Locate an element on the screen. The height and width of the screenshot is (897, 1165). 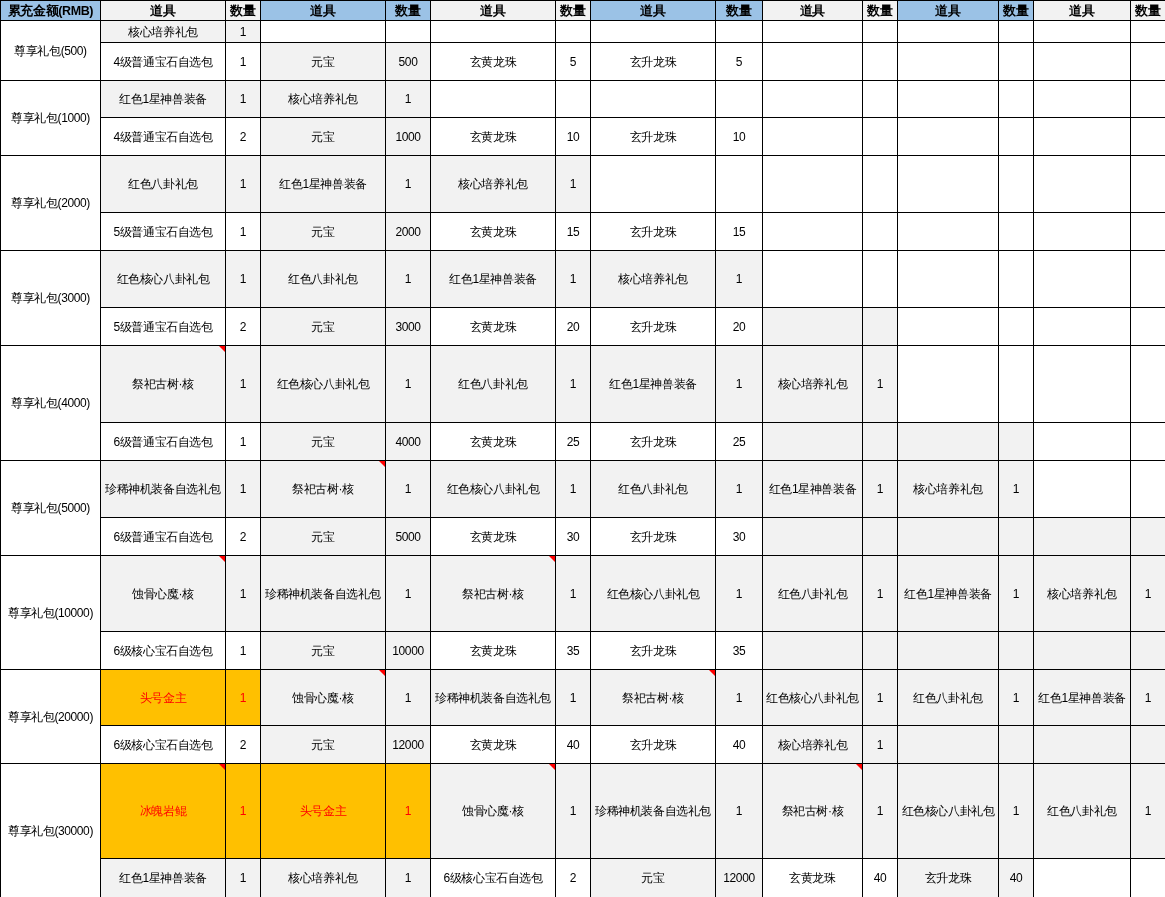
table-cell: 500 is located at coordinates (408, 61).